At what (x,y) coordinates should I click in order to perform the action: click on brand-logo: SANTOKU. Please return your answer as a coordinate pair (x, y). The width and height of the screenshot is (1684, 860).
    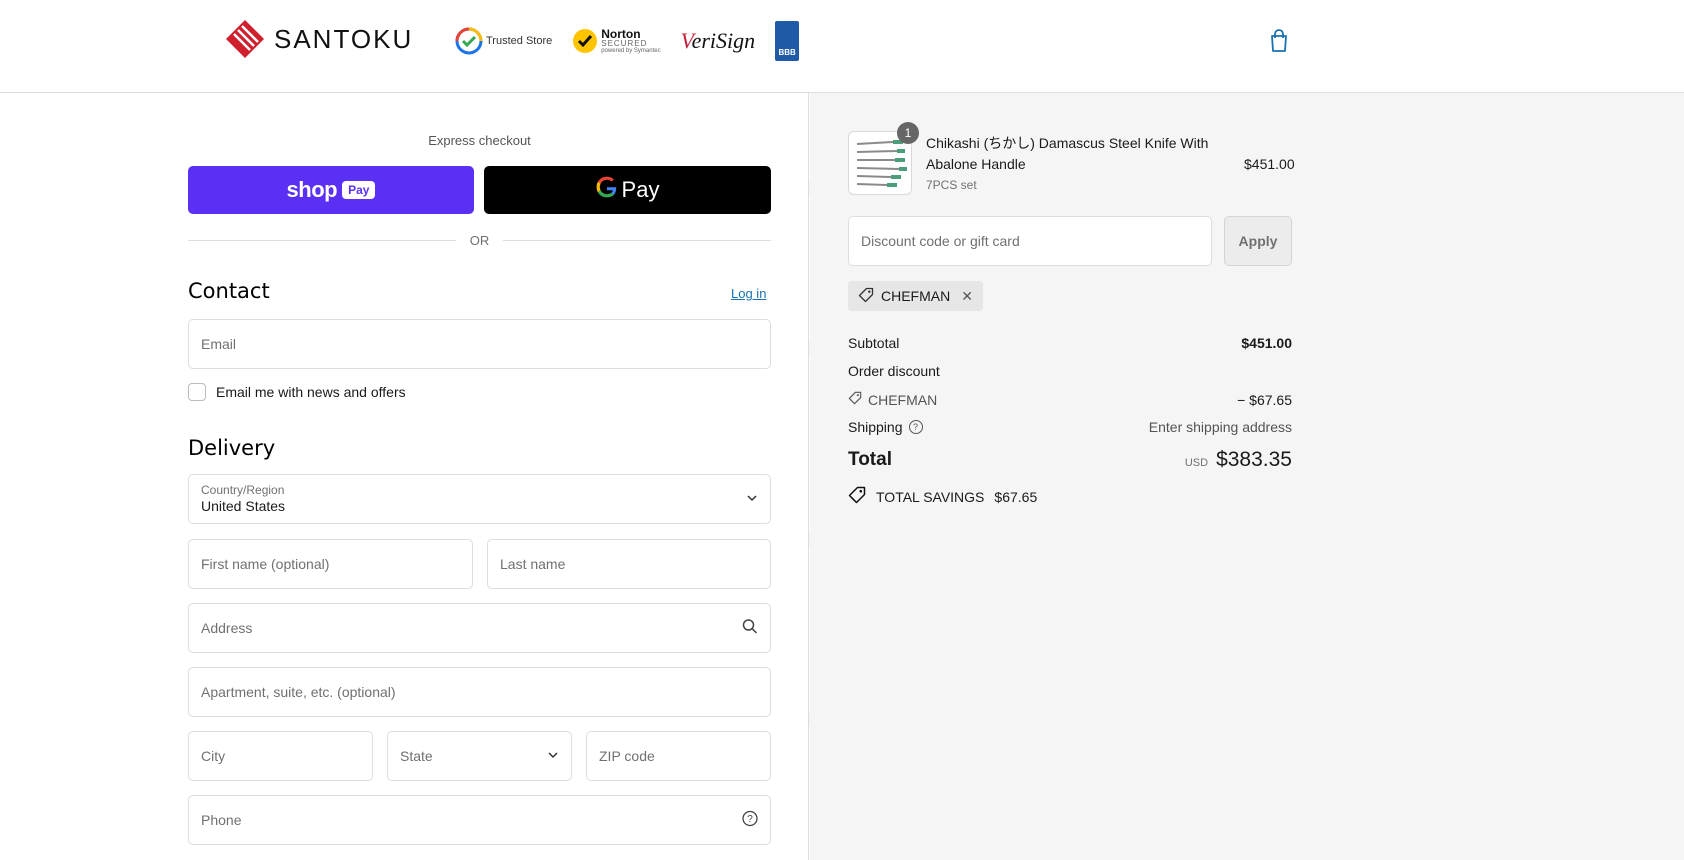
    Looking at the image, I should click on (319, 39).